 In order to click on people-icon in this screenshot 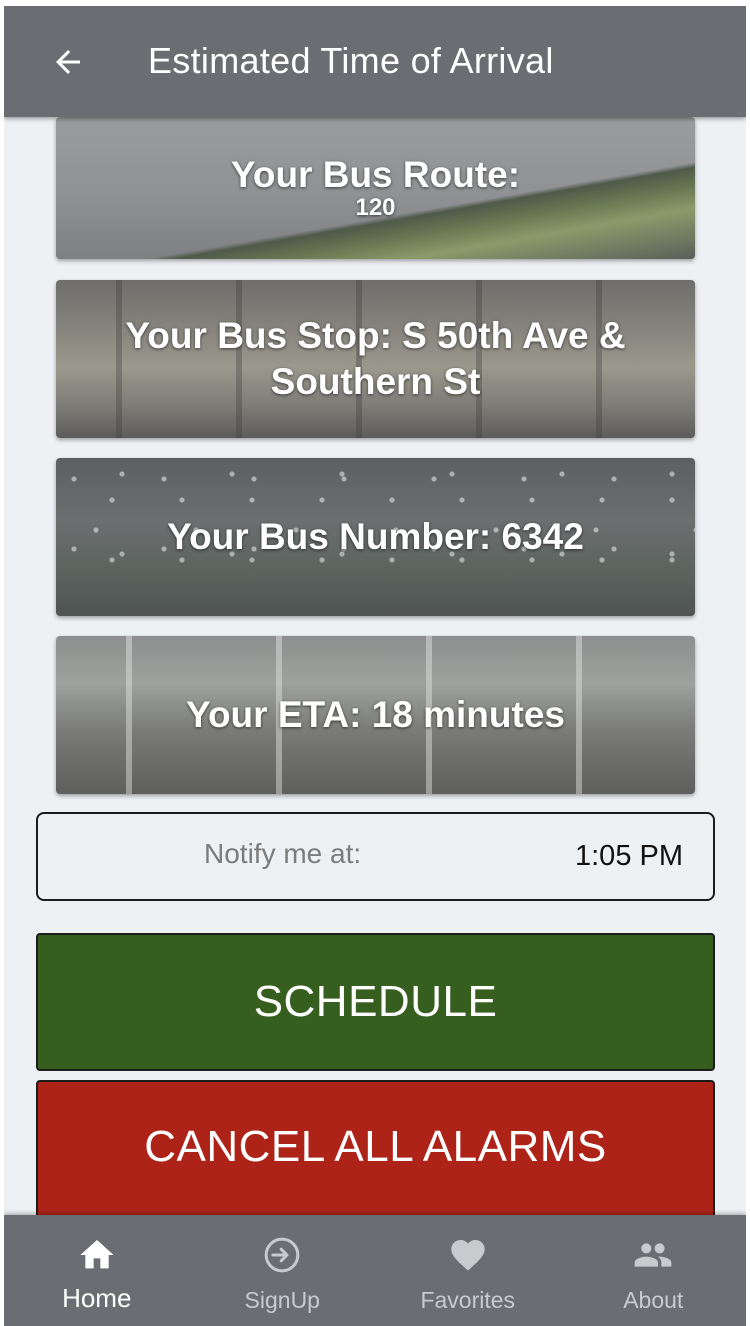, I will do `click(653, 1255)`.